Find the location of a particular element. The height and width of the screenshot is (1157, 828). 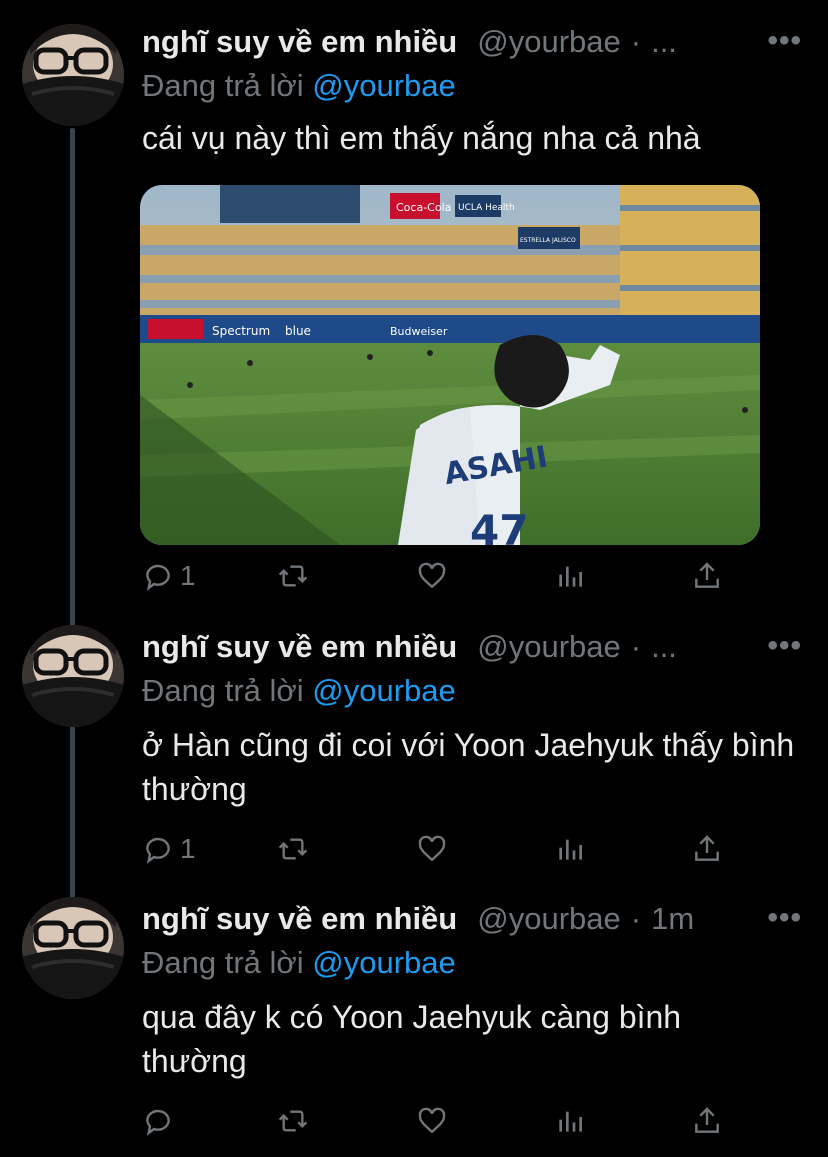

sign-text: blue is located at coordinates (298, 331).